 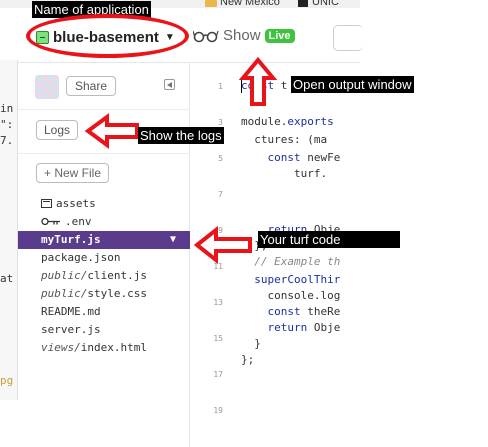 What do you see at coordinates (104, 240) in the screenshot?
I see `file-item-myturf: myTurf.js ▼` at bounding box center [104, 240].